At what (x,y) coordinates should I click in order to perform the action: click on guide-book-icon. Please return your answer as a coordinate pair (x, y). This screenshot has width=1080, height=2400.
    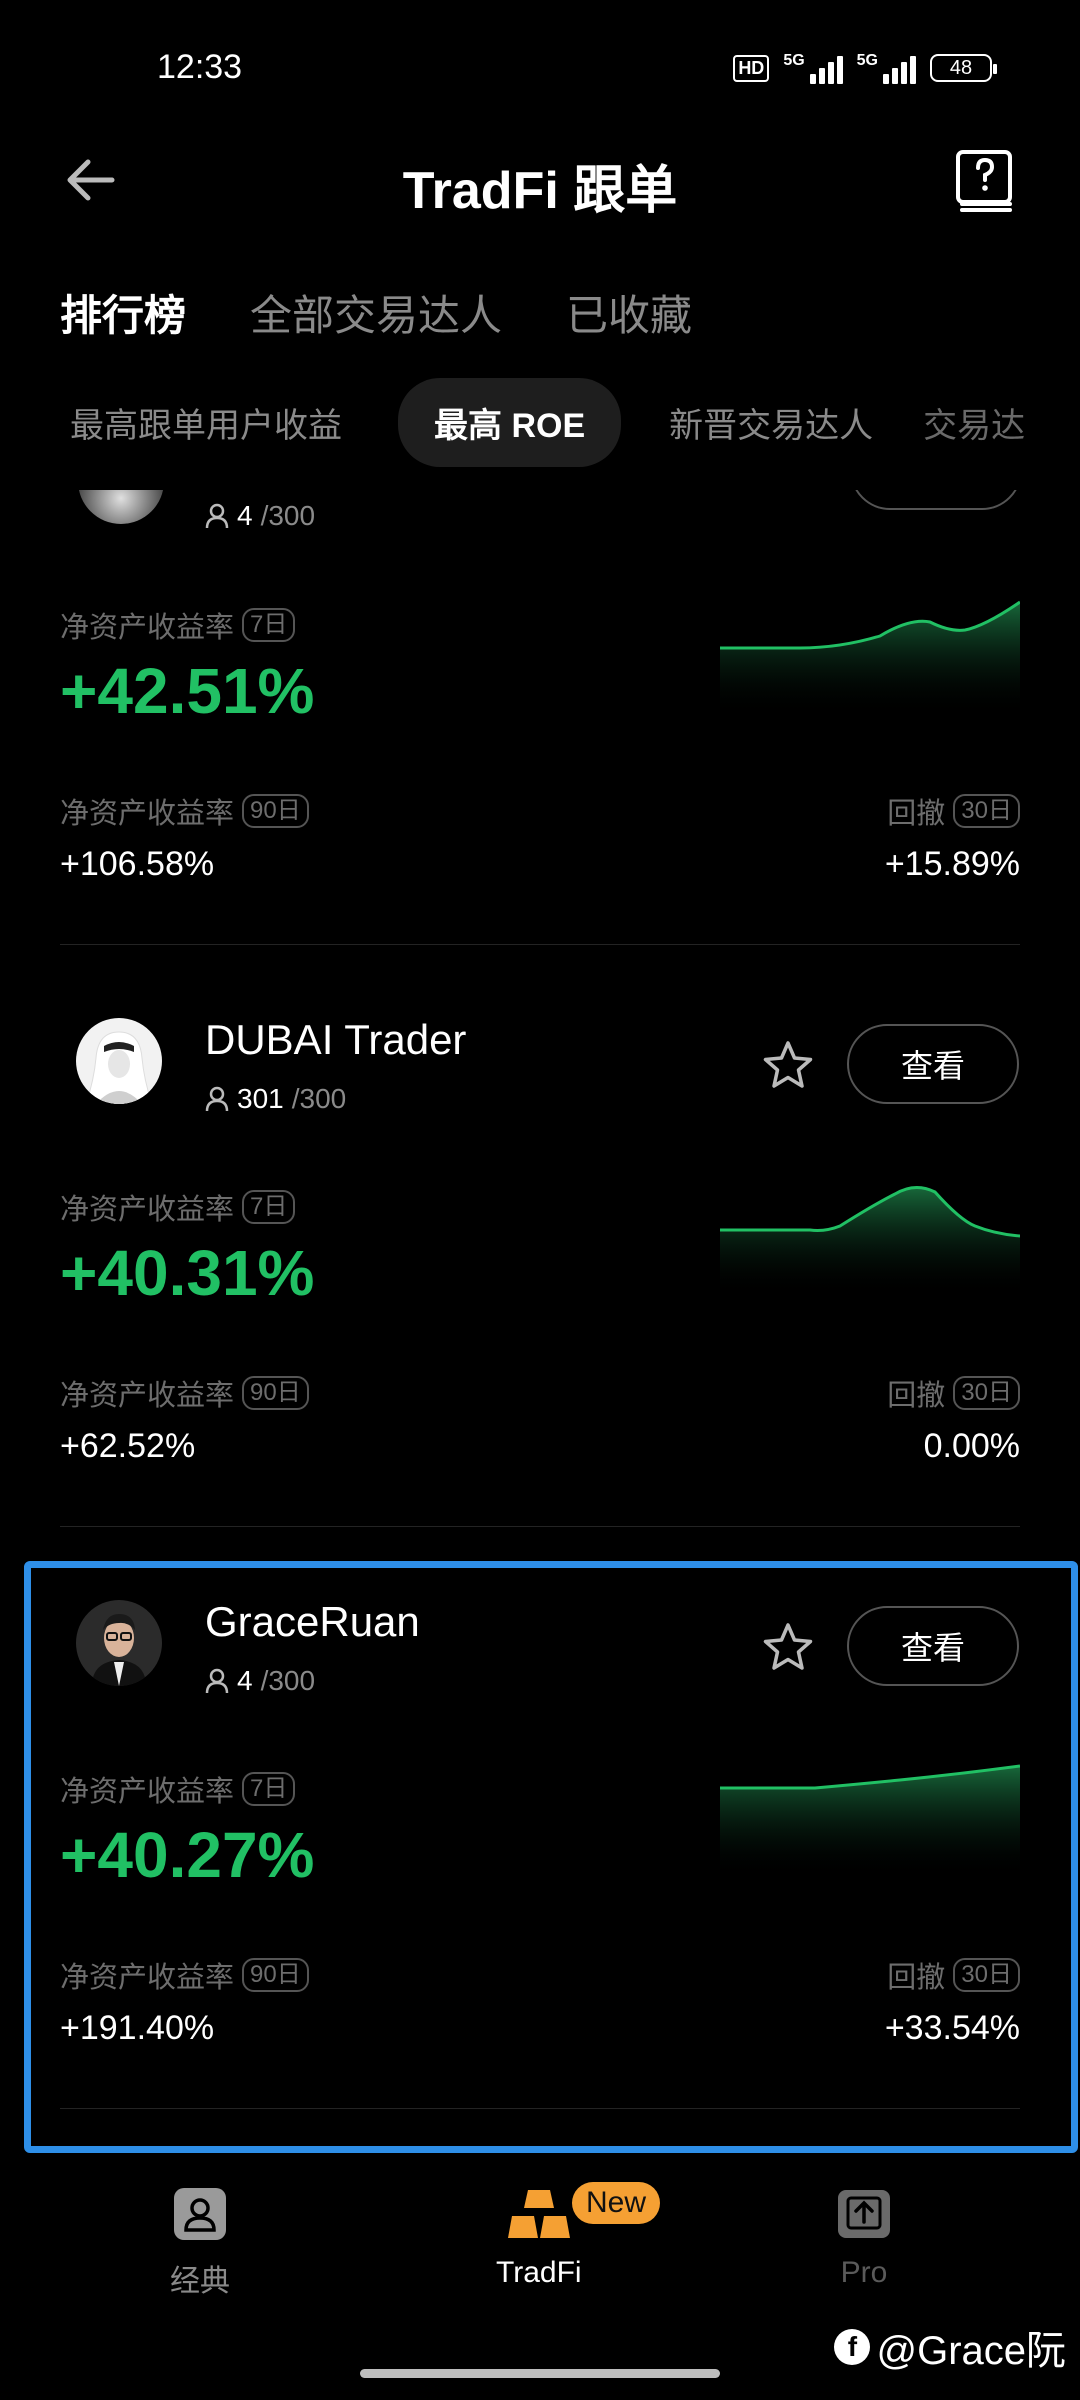
    Looking at the image, I should click on (985, 181).